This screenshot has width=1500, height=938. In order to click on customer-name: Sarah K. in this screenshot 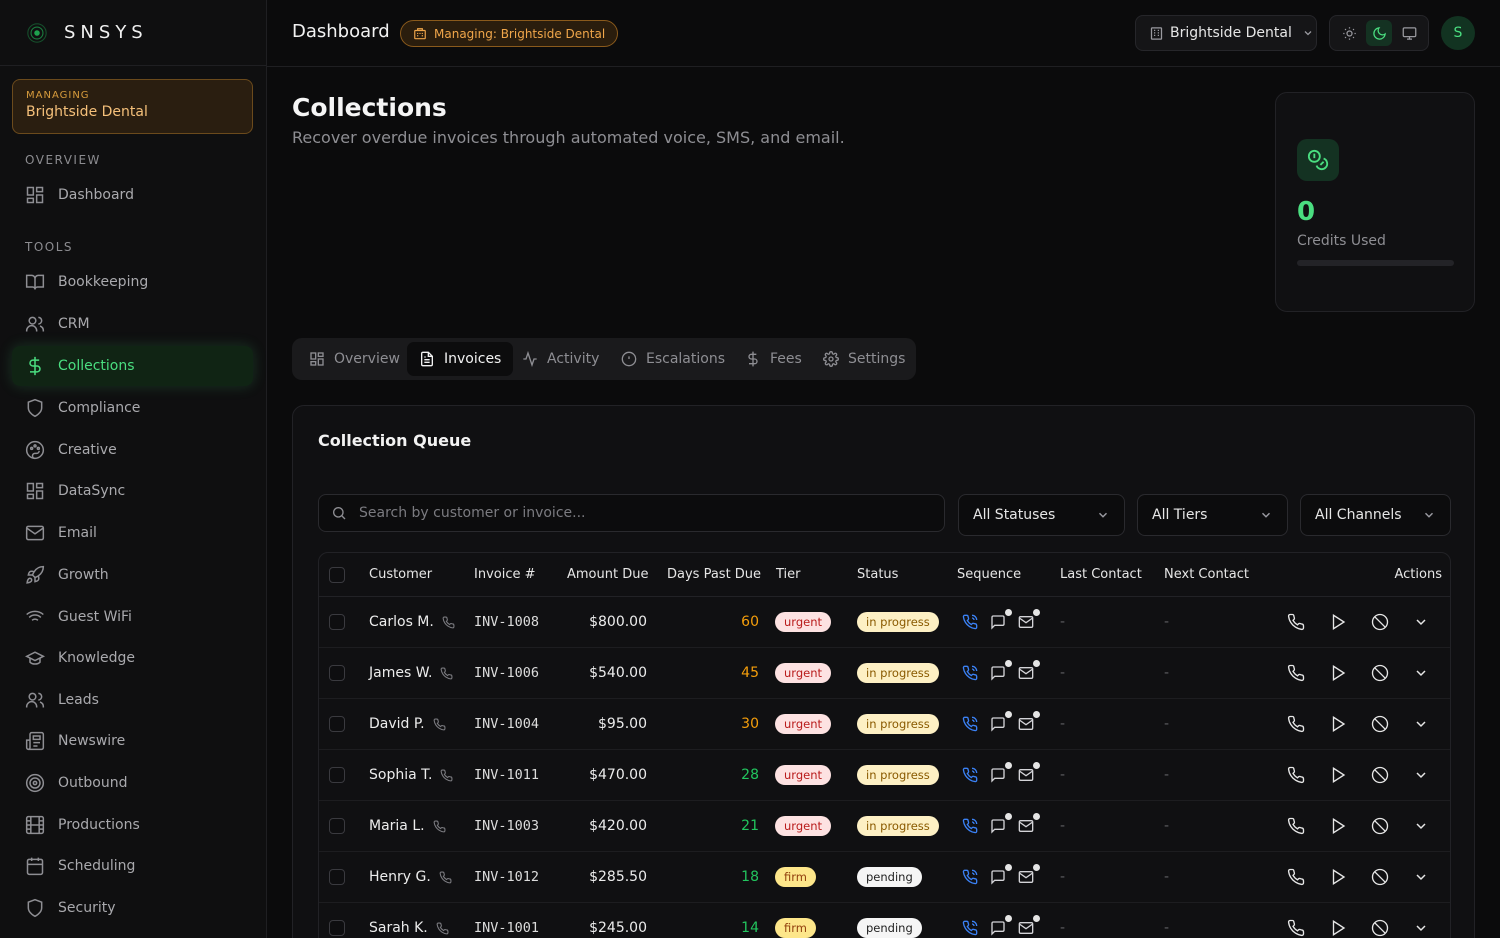, I will do `click(398, 928)`.